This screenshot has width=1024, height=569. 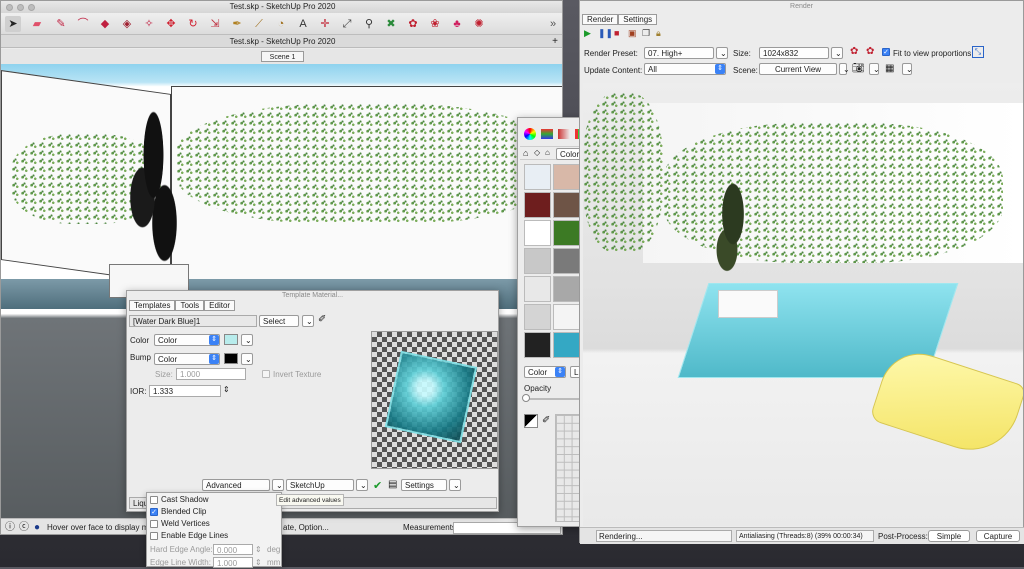 What do you see at coordinates (547, 134) in the screenshot?
I see `sliders-icon` at bounding box center [547, 134].